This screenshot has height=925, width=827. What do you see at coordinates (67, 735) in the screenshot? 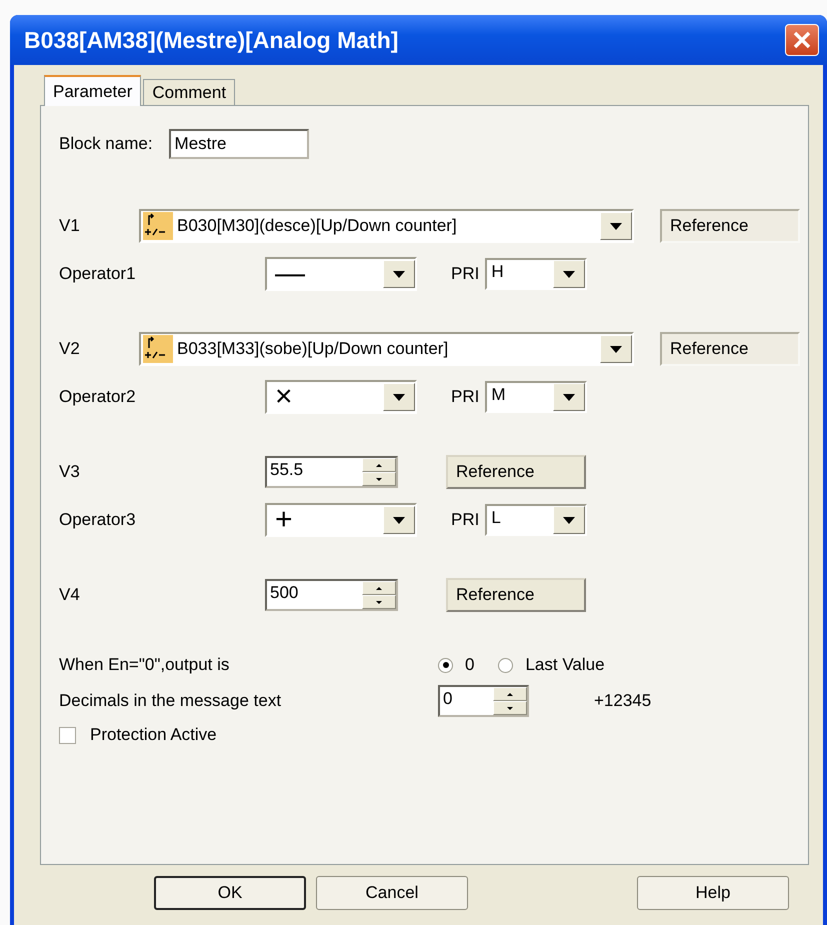
I see `checkbox` at bounding box center [67, 735].